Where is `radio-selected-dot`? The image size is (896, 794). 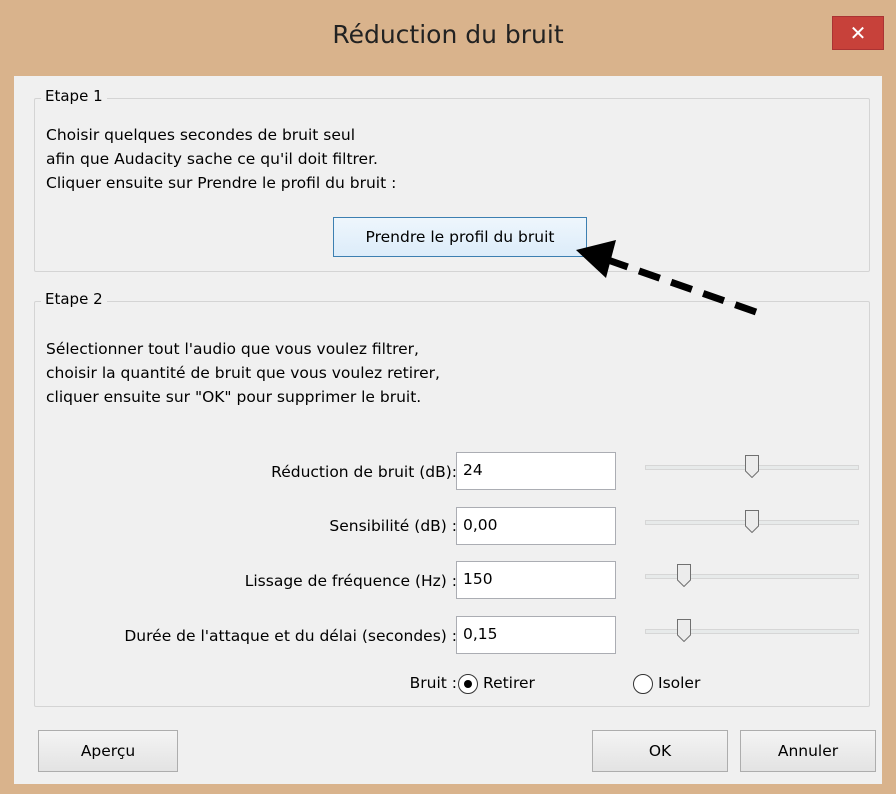 radio-selected-dot is located at coordinates (468, 684).